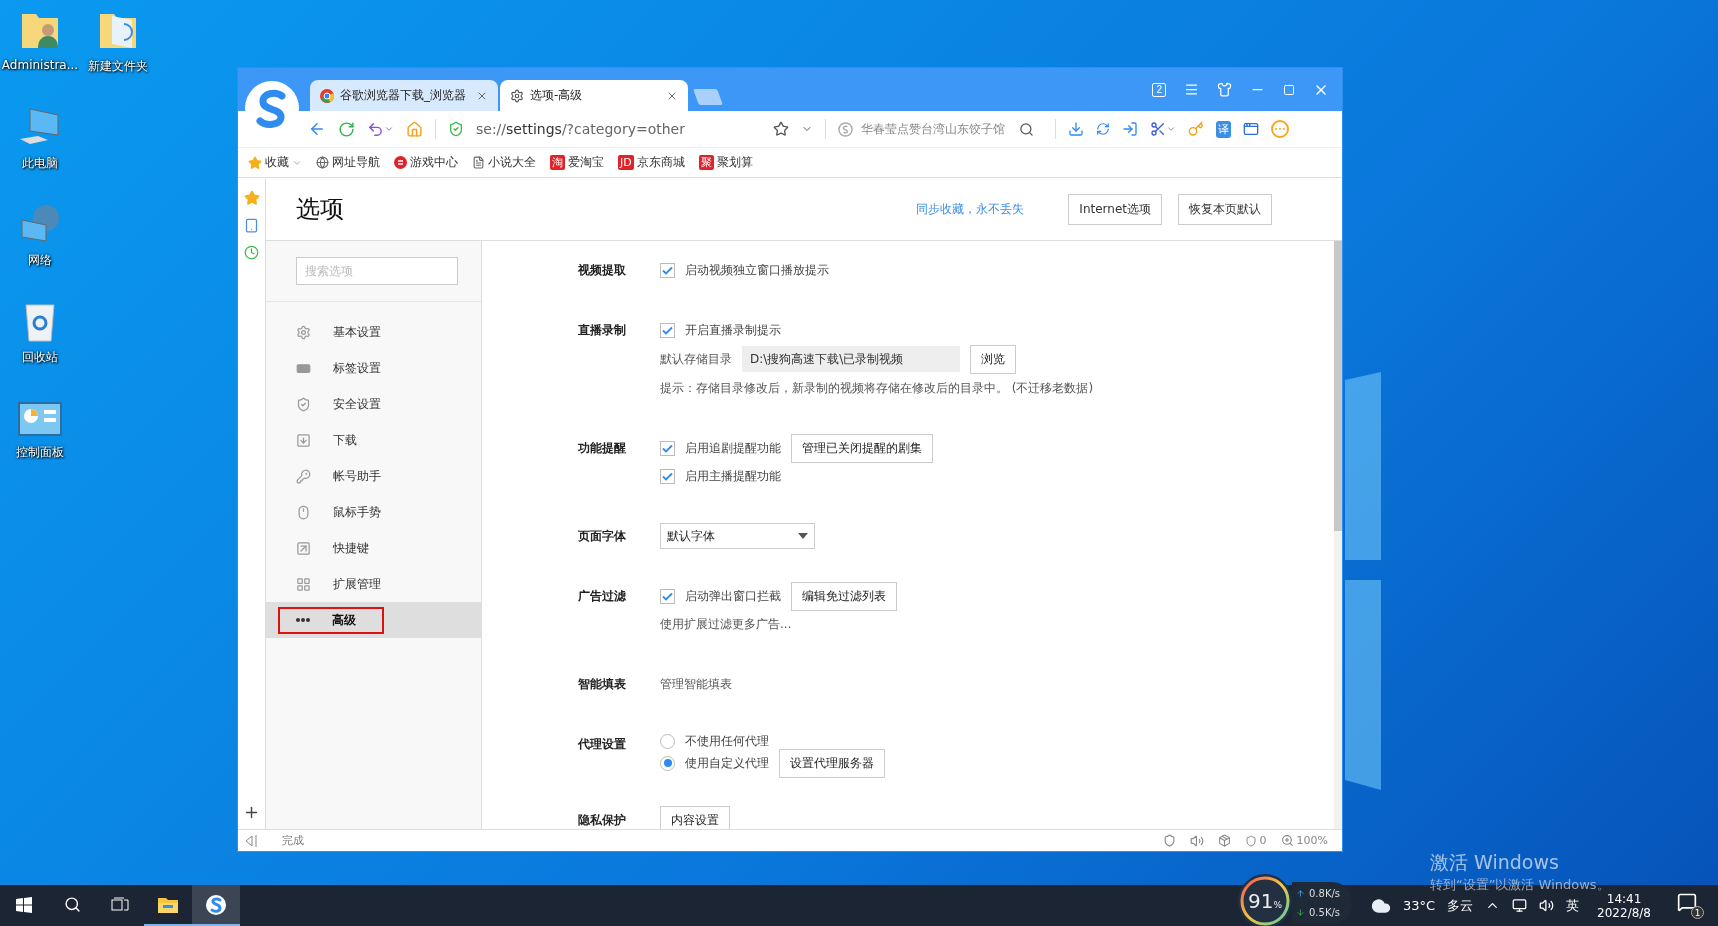 This screenshot has width=1718, height=926. I want to click on header-button: 恢复本页默认, so click(1225, 209).